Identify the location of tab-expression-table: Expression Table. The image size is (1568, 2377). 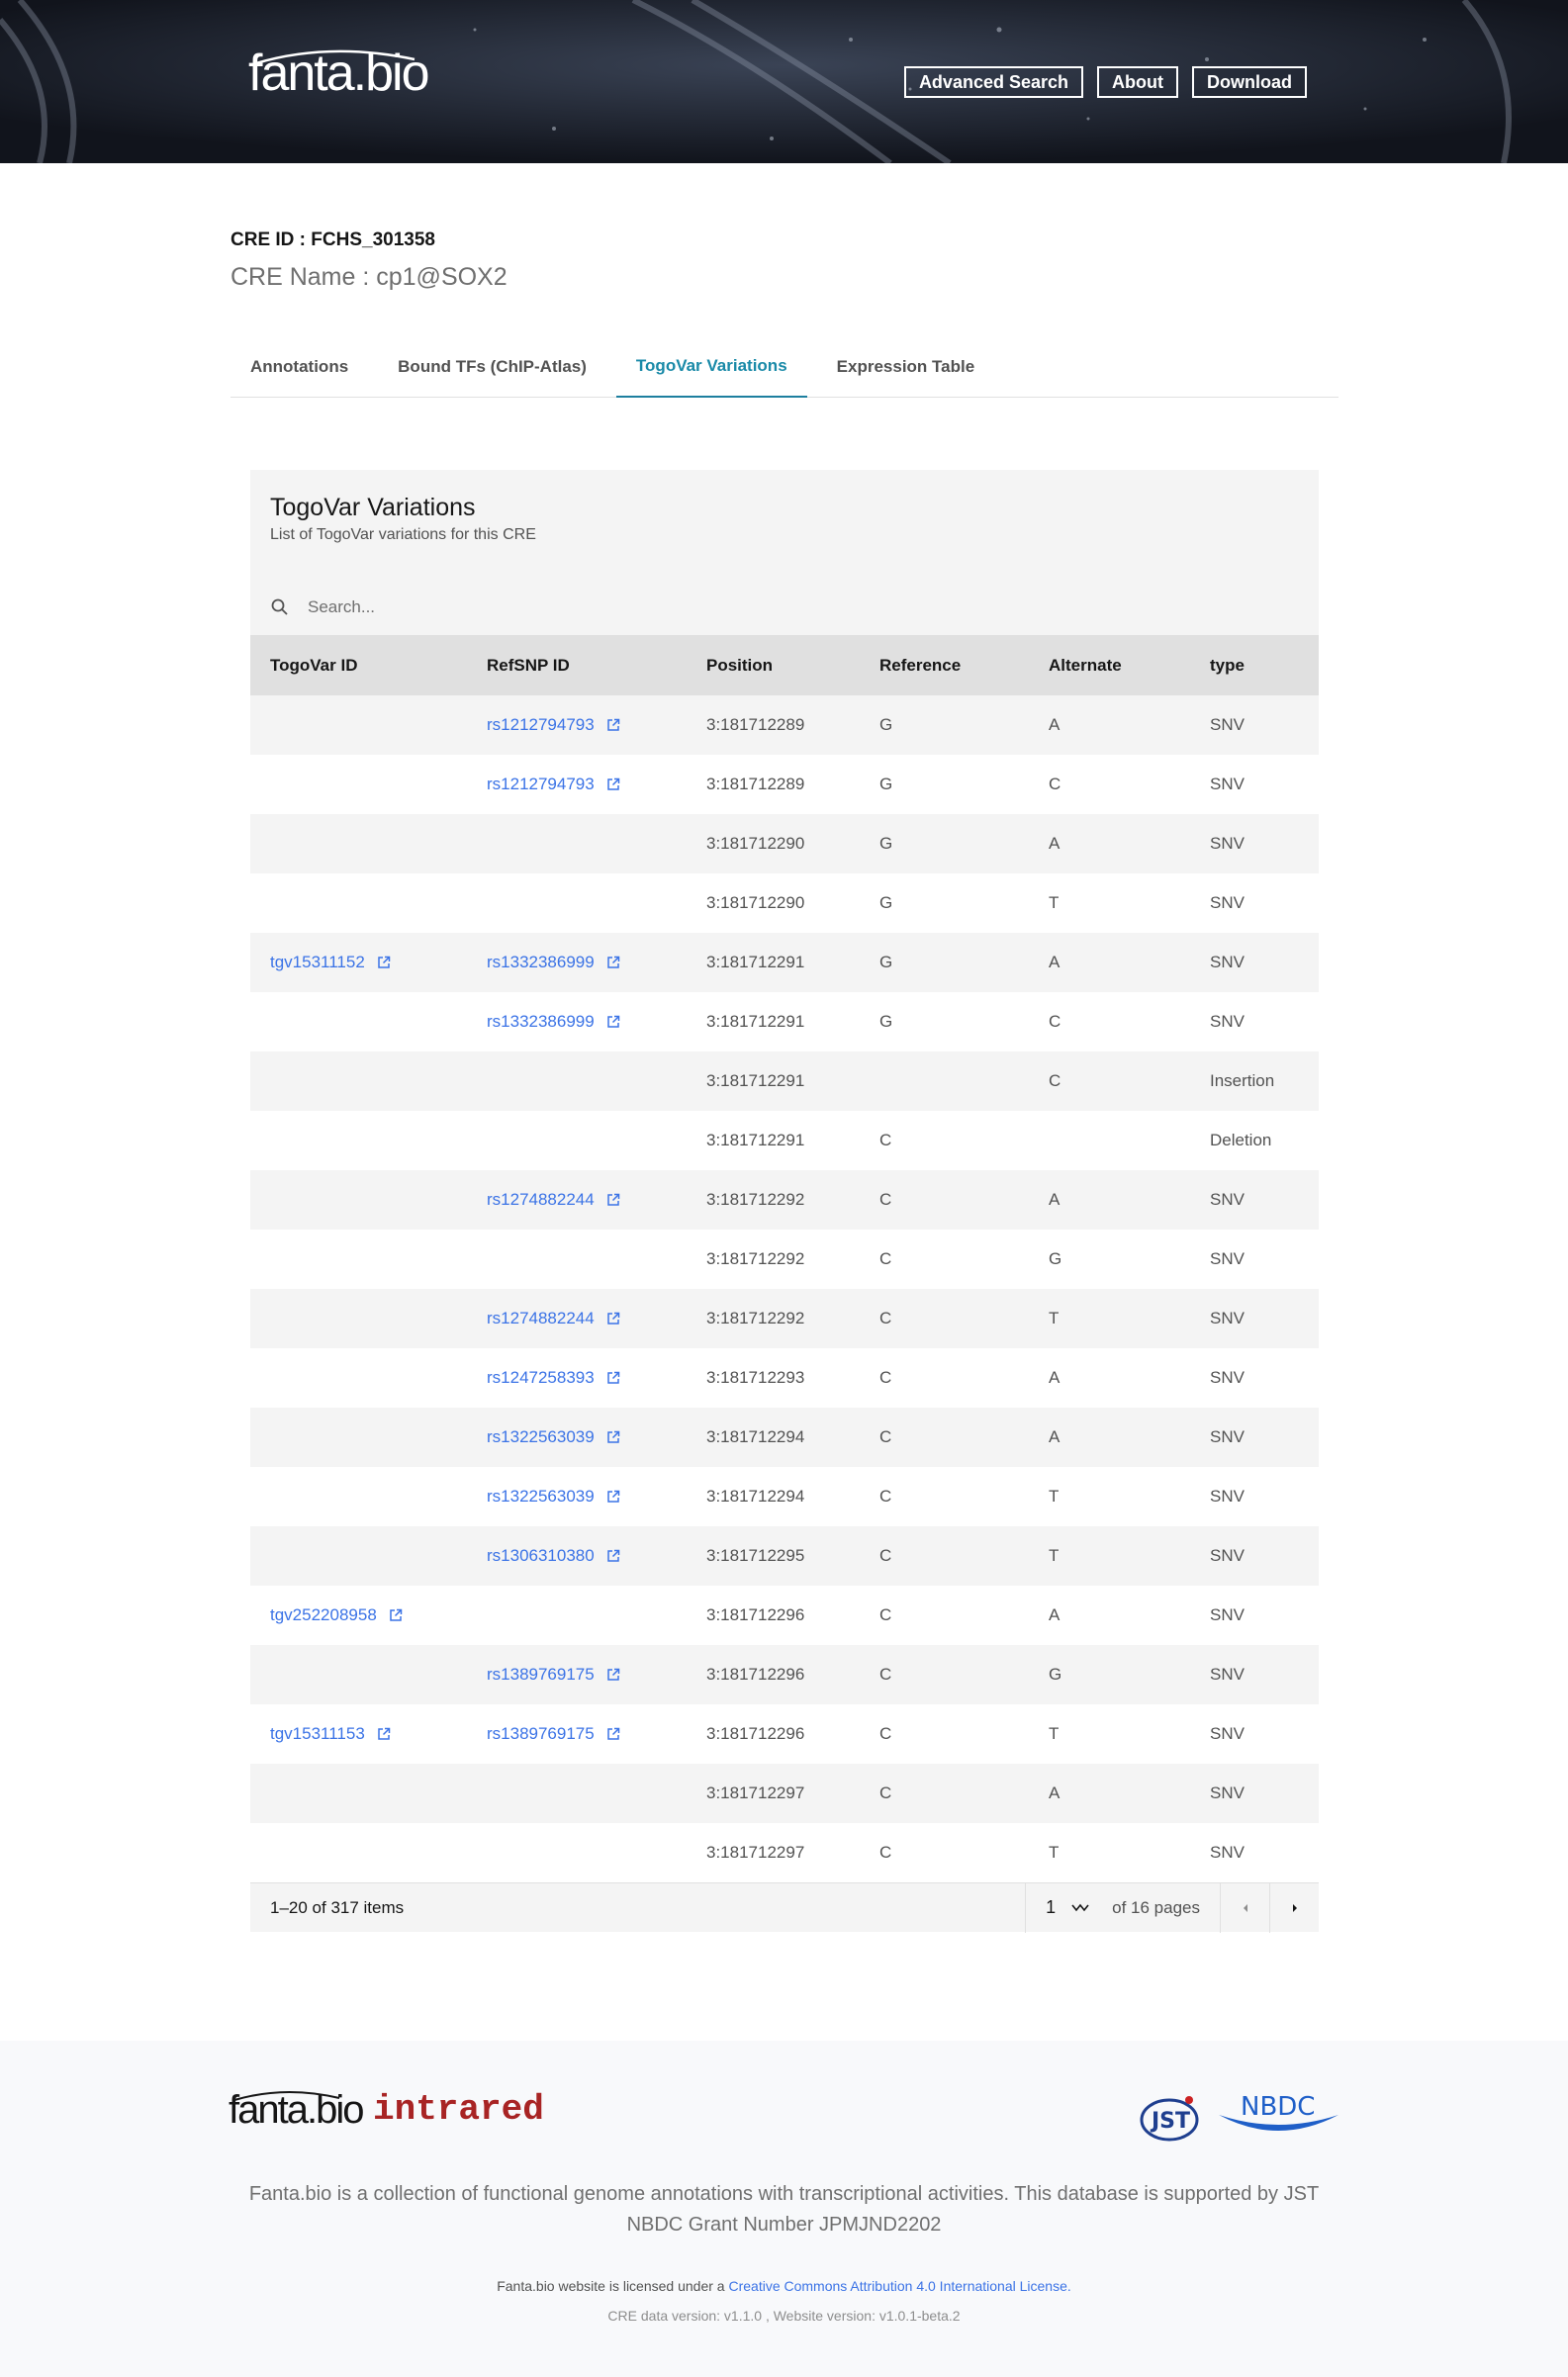
(906, 367).